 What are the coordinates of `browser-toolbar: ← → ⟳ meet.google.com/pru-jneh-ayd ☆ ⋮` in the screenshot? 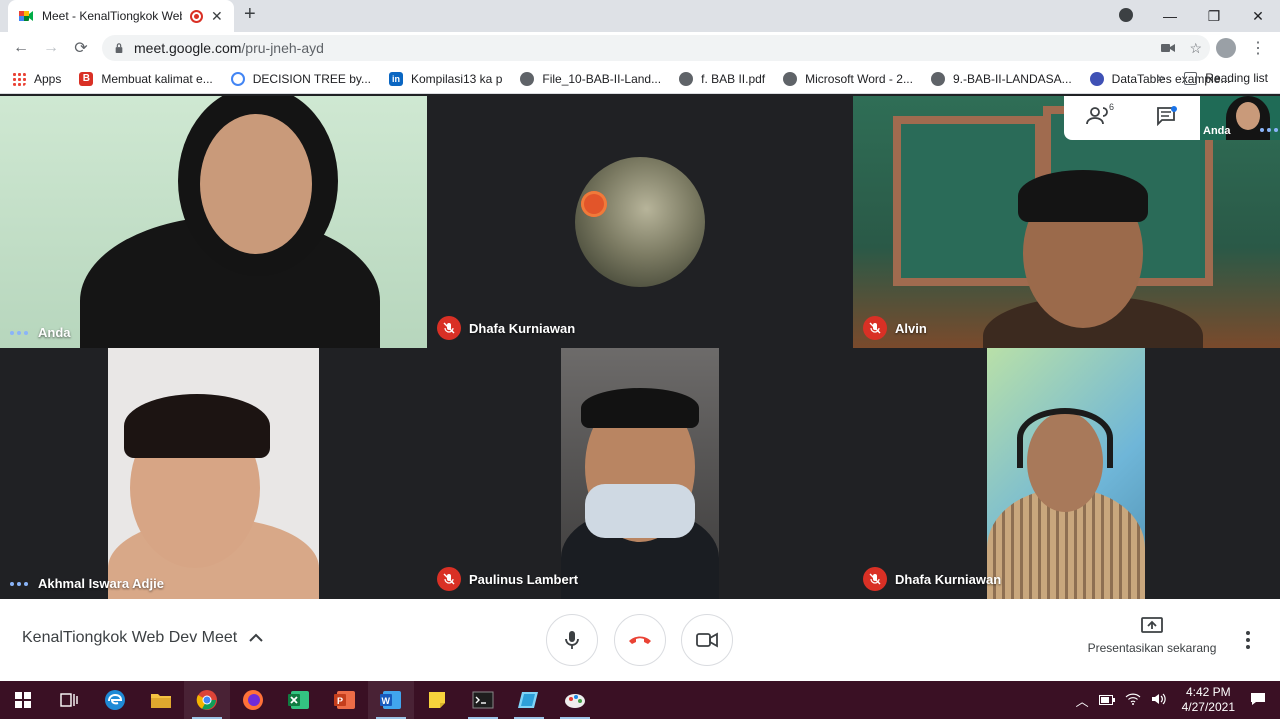 It's located at (640, 48).